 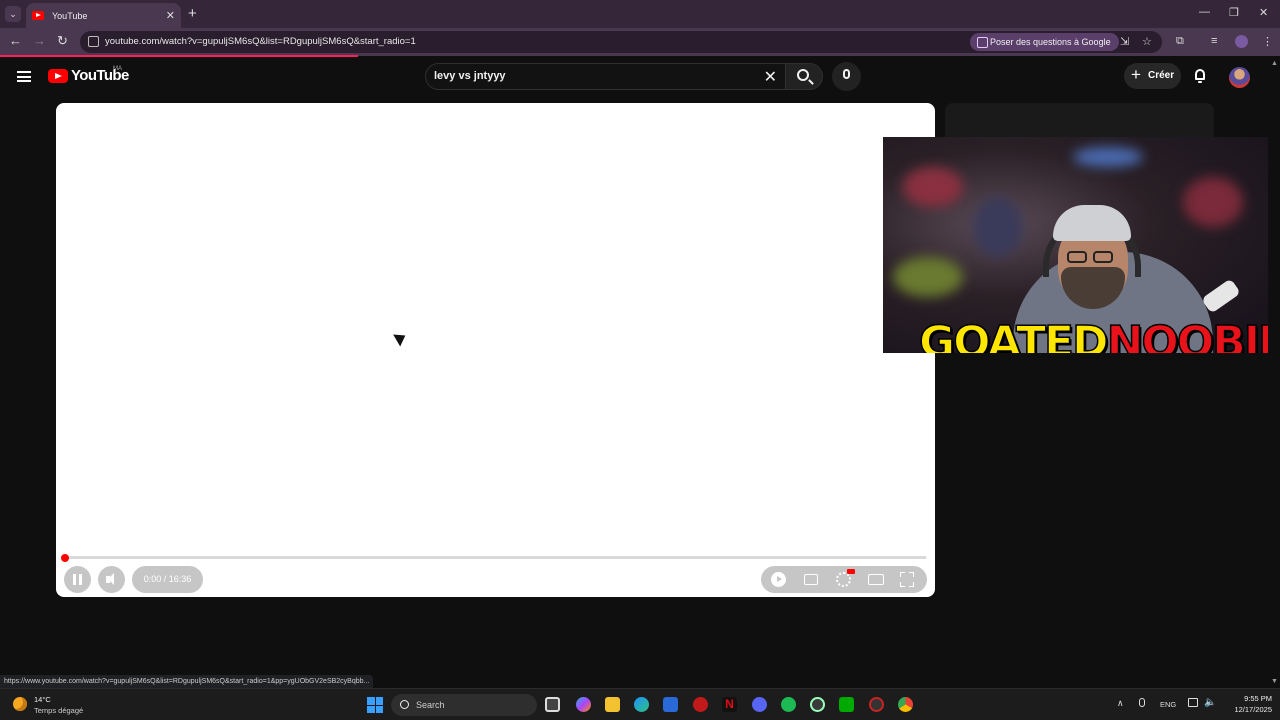 I want to click on create-label: Créer, so click(x=1161, y=75).